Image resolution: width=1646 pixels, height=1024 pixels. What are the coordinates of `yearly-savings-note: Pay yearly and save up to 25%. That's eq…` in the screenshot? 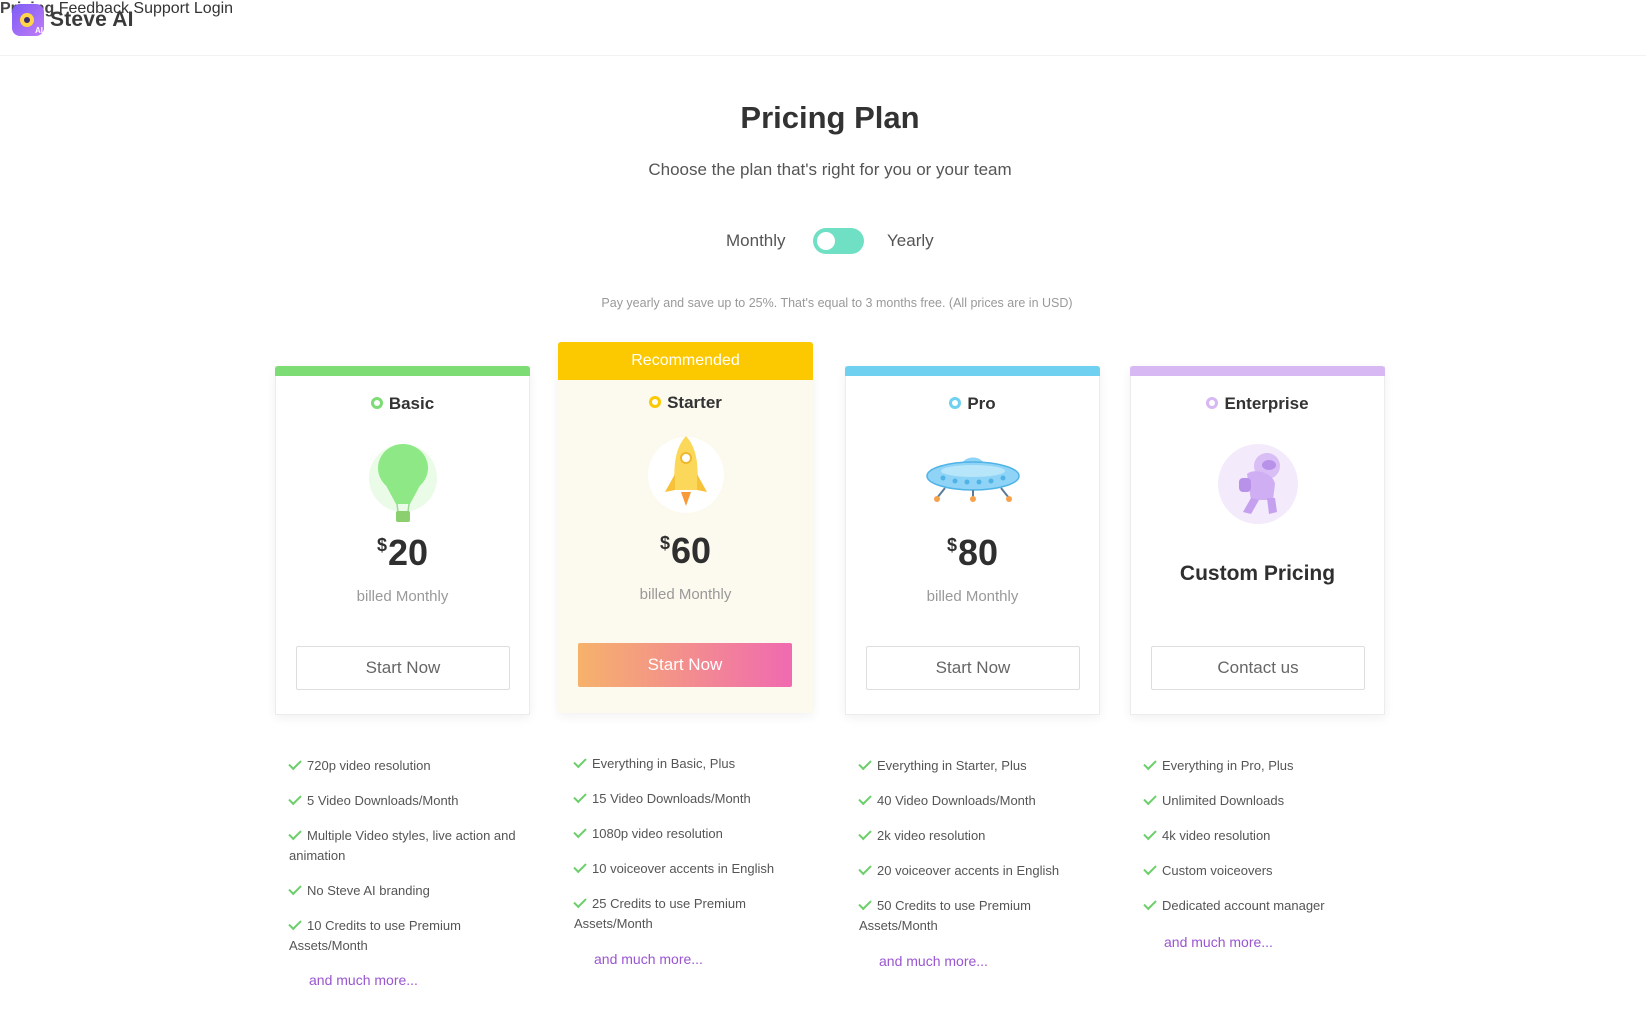 It's located at (837, 303).